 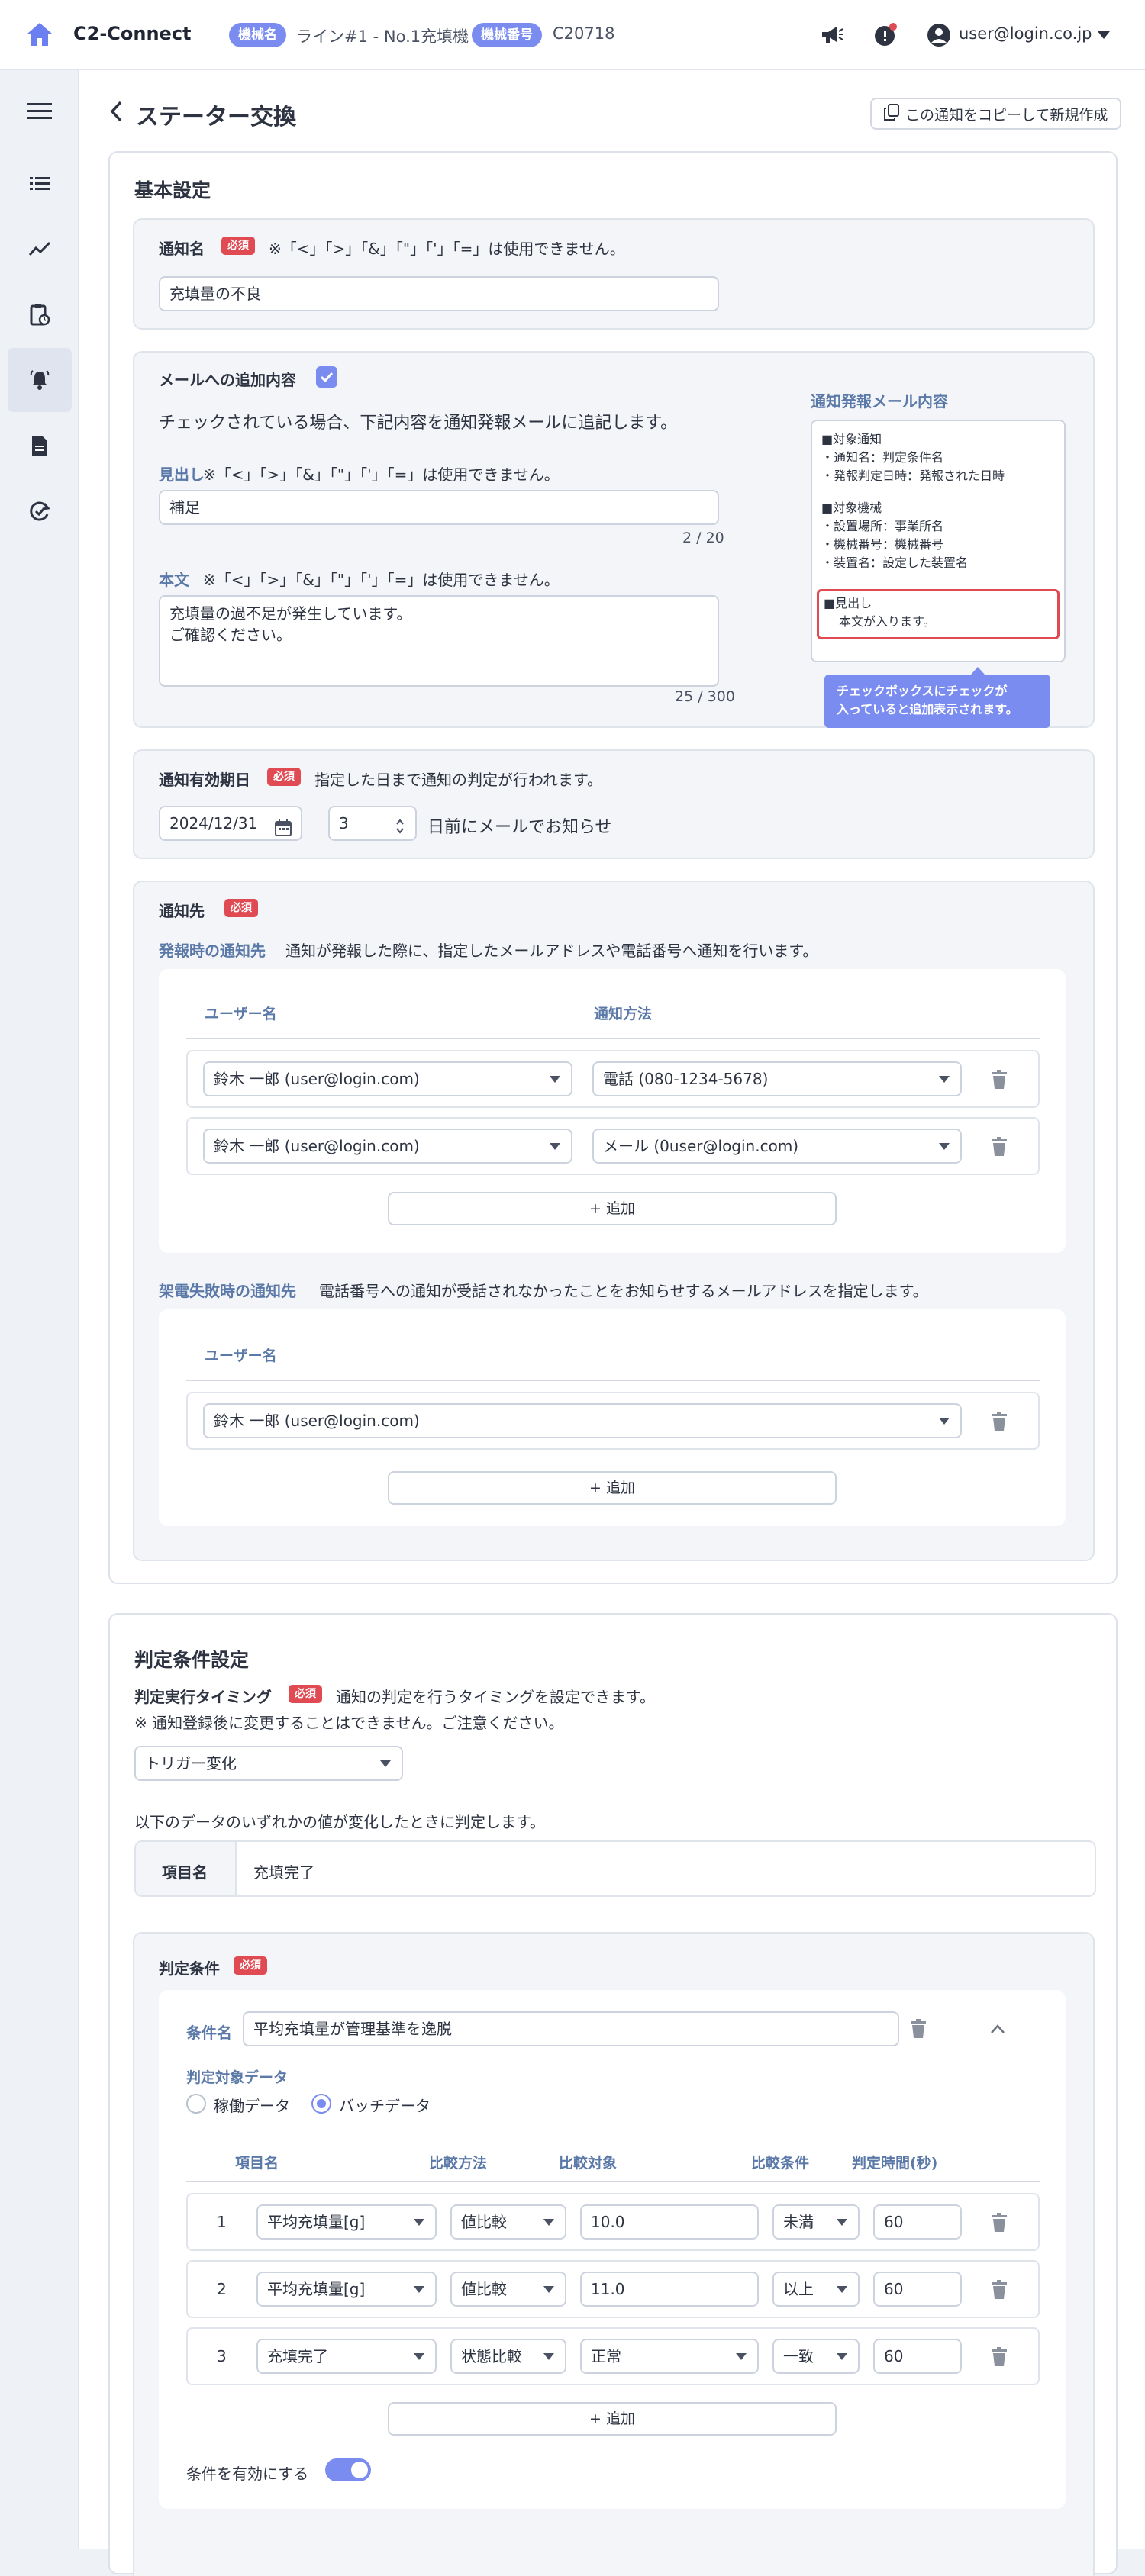 What do you see at coordinates (519, 827) in the screenshot?
I see `notice-days-suffix: 日前にメールでお知らせ` at bounding box center [519, 827].